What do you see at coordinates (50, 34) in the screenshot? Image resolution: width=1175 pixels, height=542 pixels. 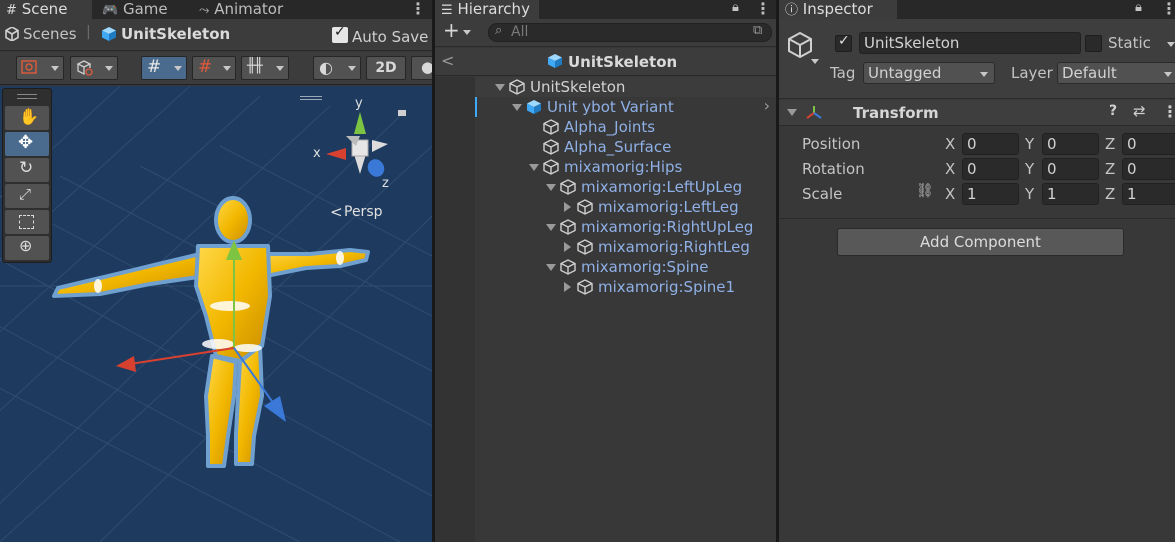 I see `breadcrumb-scenes: Scenes` at bounding box center [50, 34].